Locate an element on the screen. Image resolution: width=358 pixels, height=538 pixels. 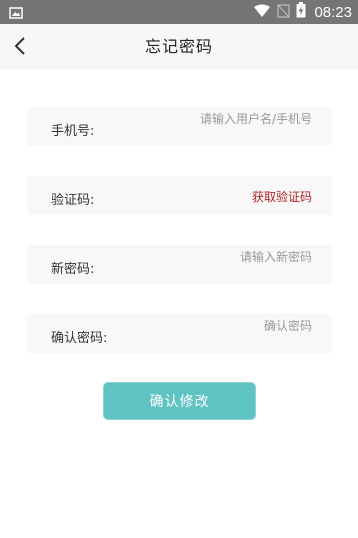
header: 忘记密码 is located at coordinates (179, 46).